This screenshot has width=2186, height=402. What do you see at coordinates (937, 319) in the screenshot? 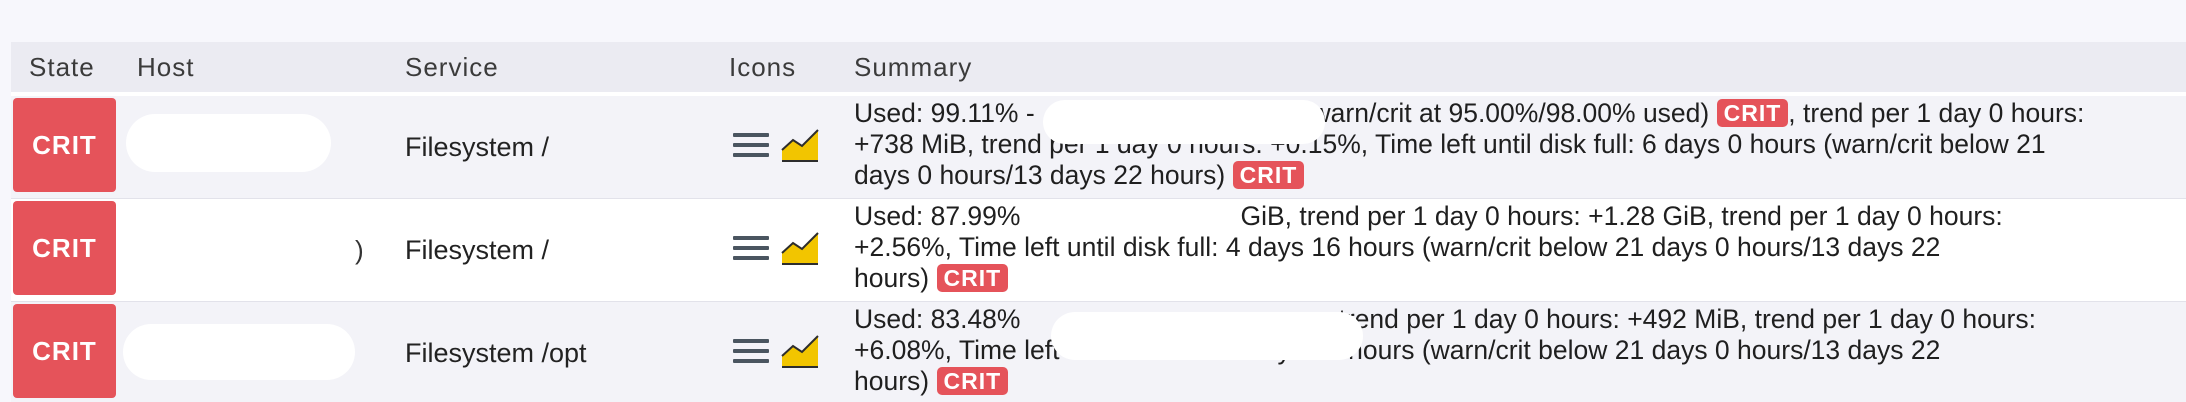
I see `summary-text: Used: 83.48%` at bounding box center [937, 319].